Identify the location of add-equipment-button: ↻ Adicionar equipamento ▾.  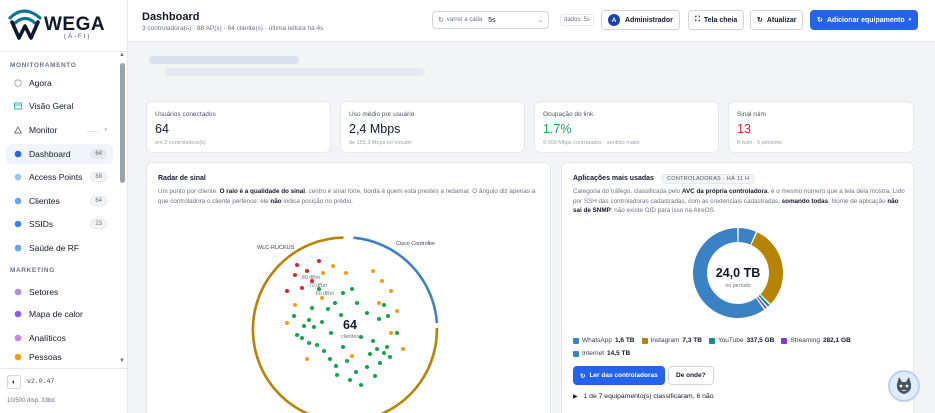
(864, 20).